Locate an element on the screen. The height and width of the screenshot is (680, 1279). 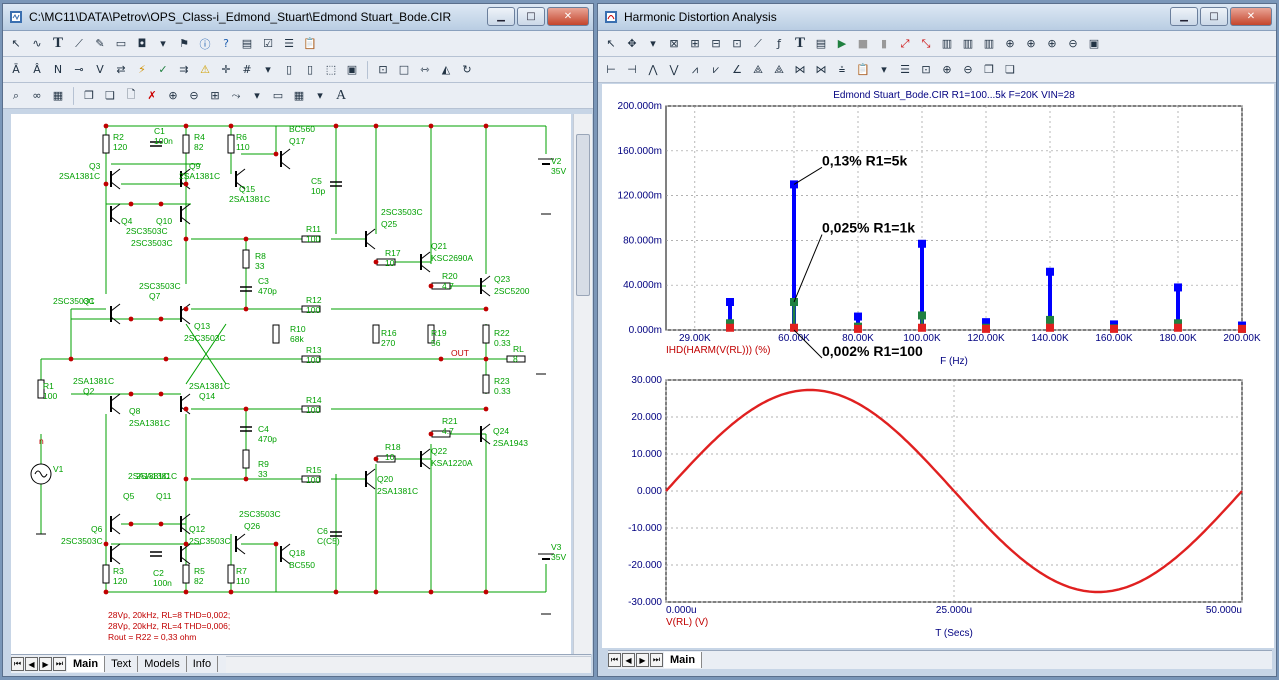
list-icon: ☰ is located at coordinates (905, 70).